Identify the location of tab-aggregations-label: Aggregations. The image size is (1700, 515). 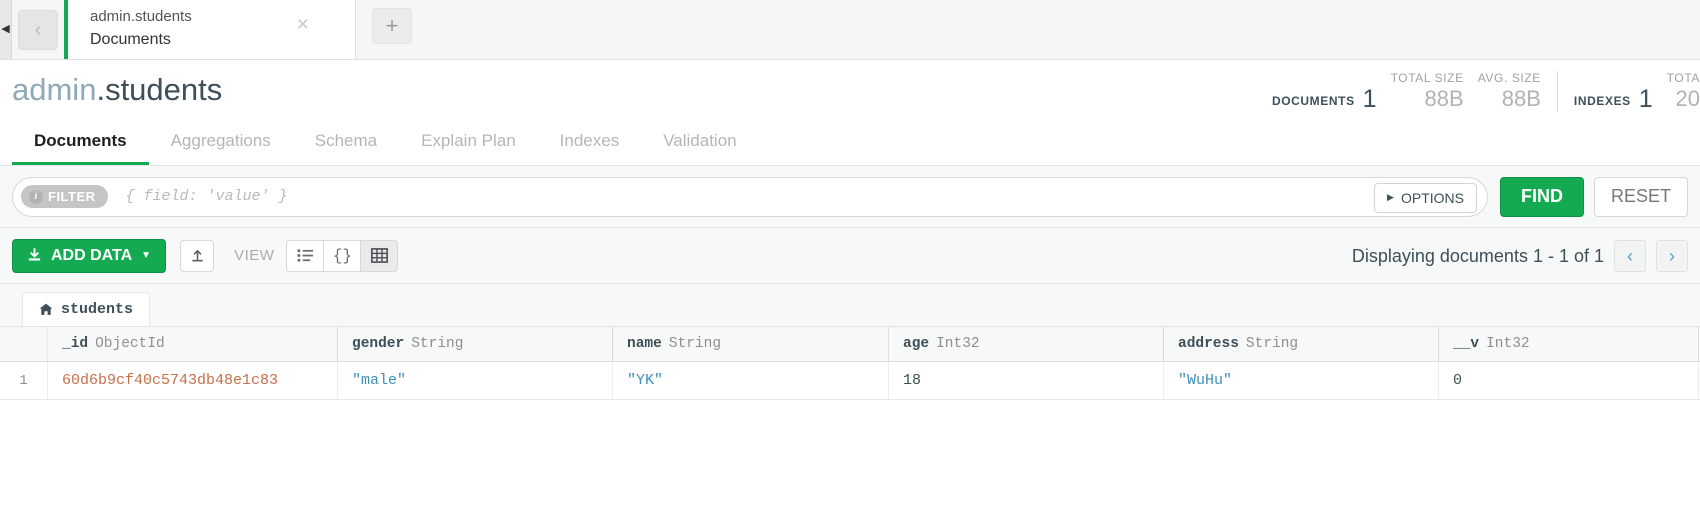
(220, 140).